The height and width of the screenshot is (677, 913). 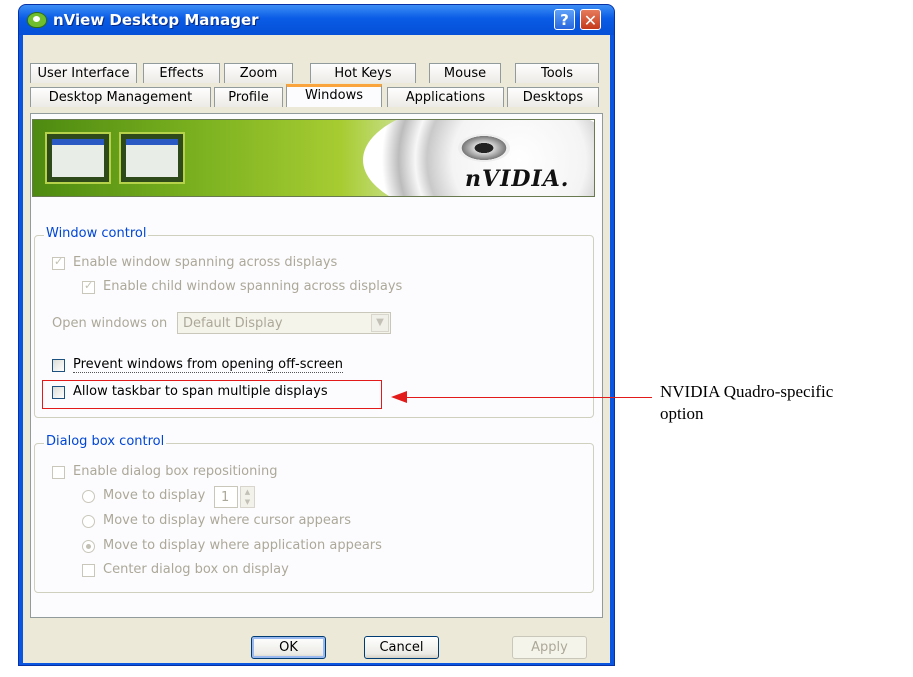 What do you see at coordinates (154, 495) in the screenshot?
I see `move-to-display-label: Move to display` at bounding box center [154, 495].